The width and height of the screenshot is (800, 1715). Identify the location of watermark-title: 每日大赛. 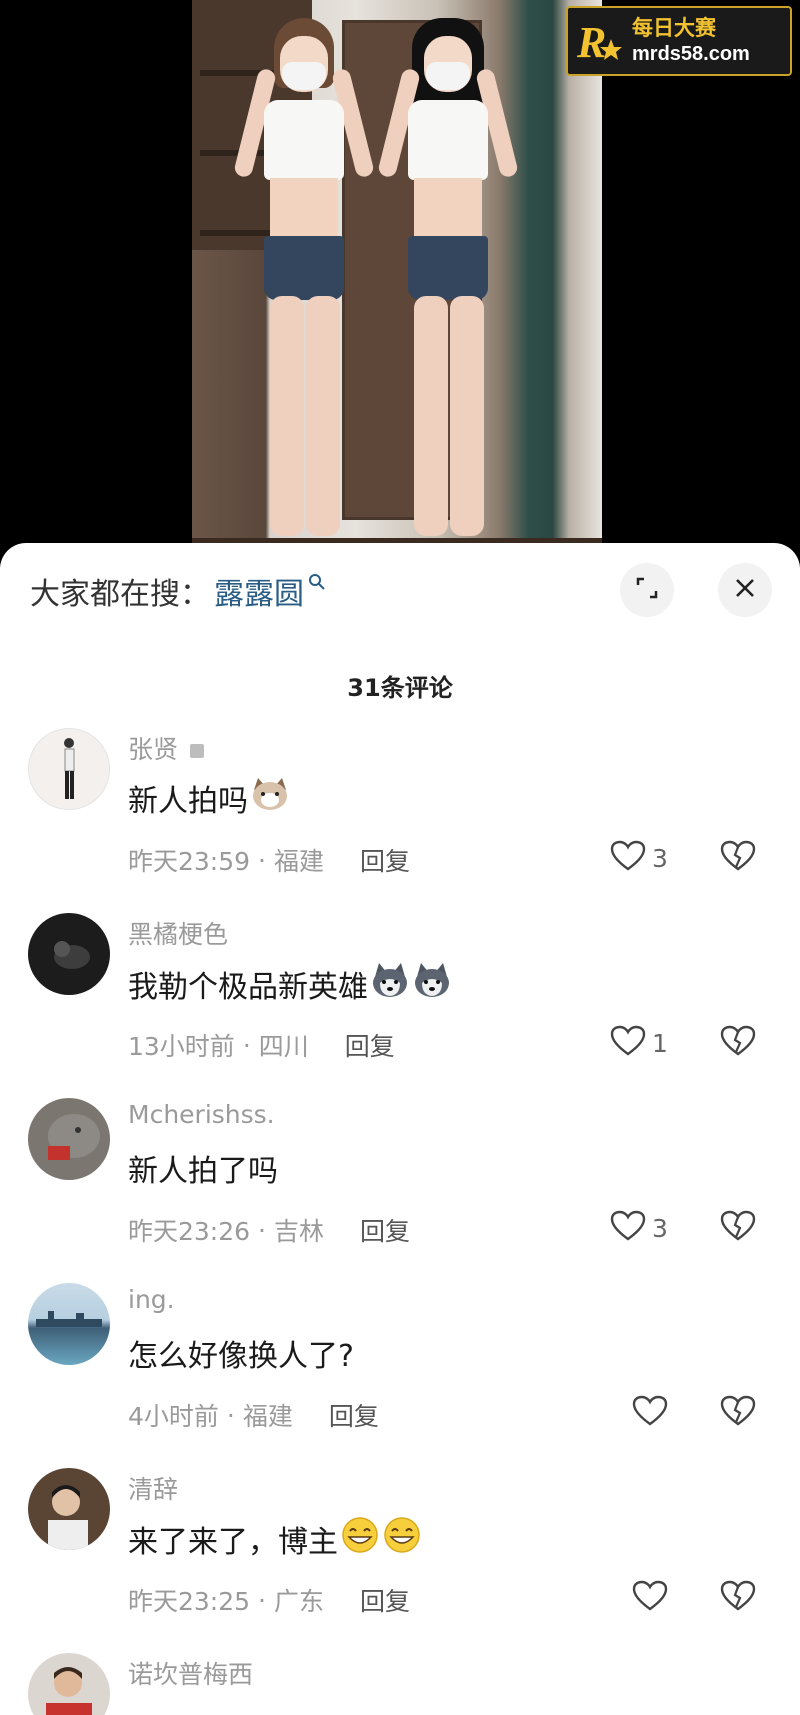
(674, 28).